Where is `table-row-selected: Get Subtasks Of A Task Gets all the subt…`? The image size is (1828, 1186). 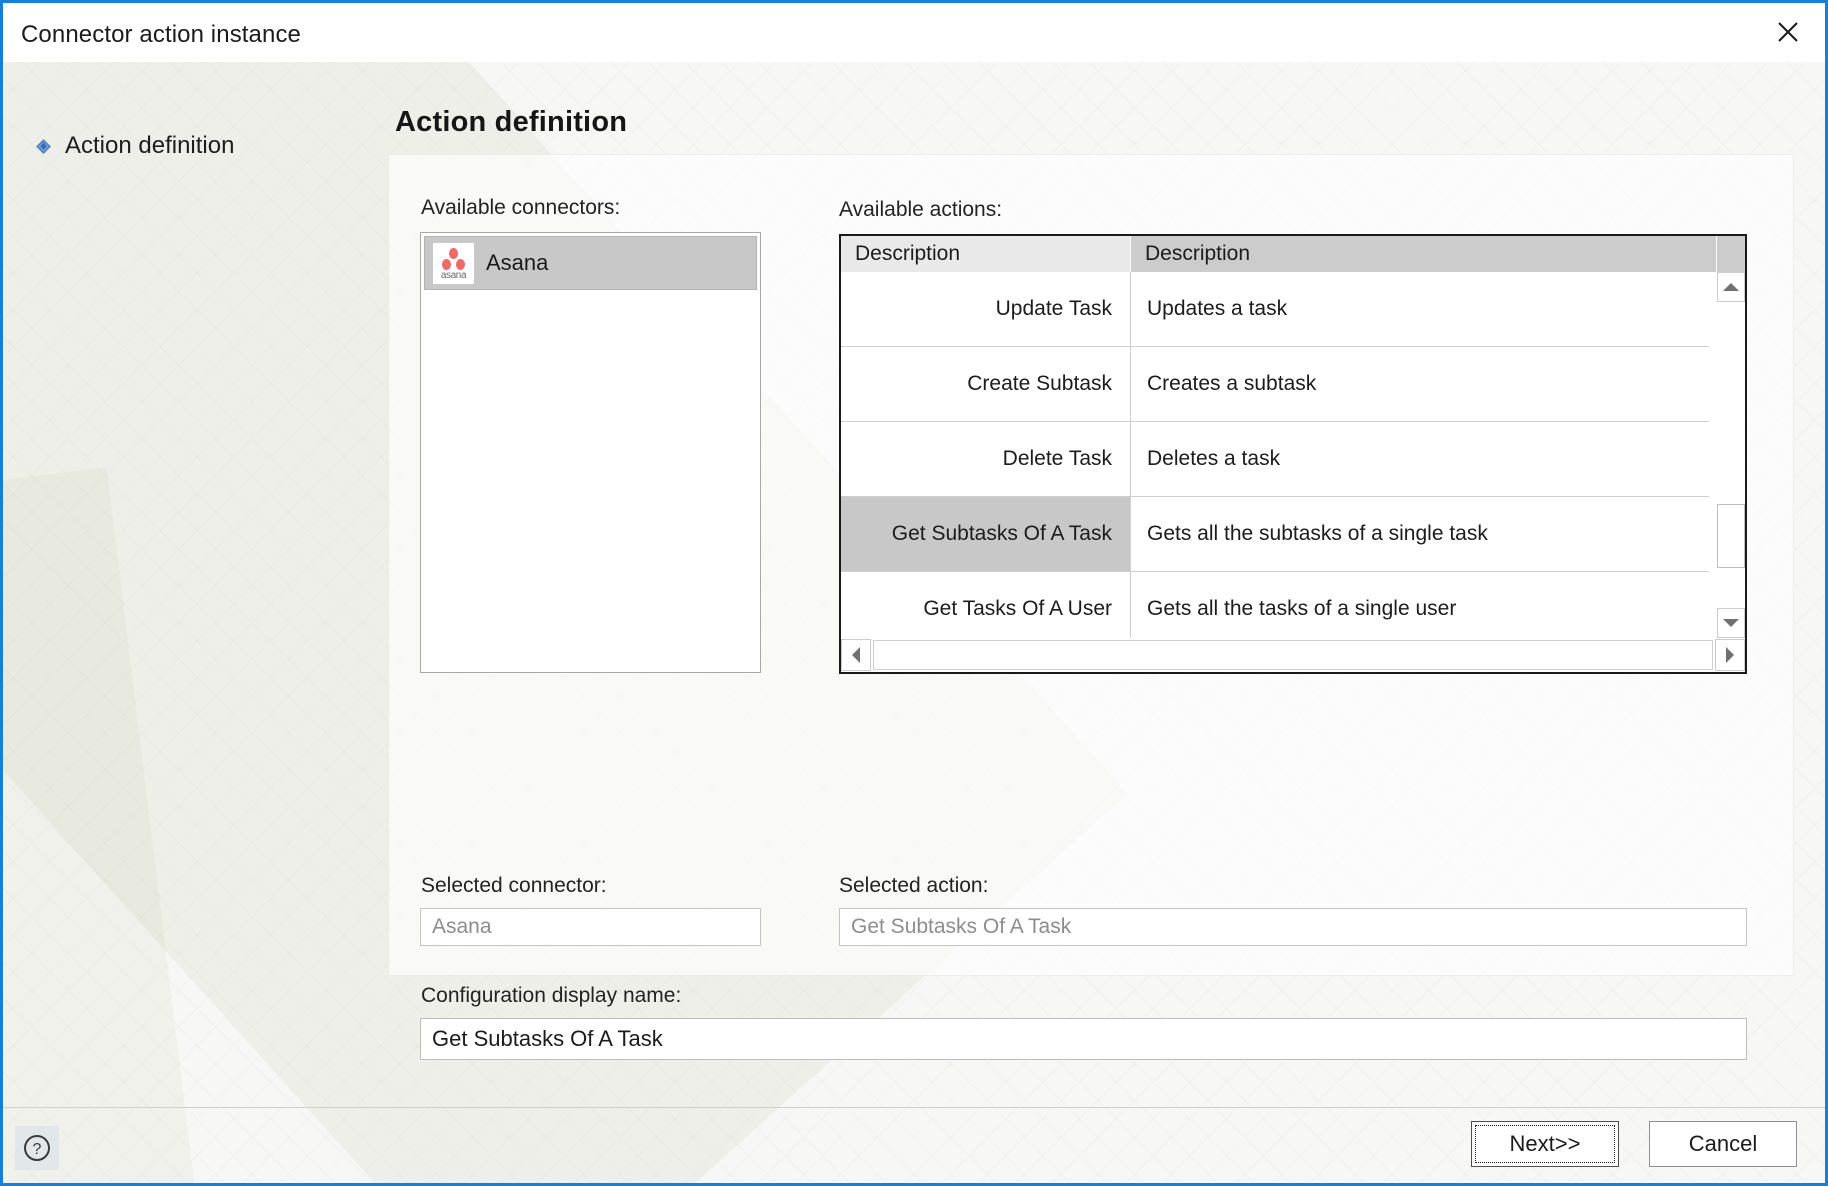
table-row-selected: Get Subtasks Of A Task Gets all the subt… is located at coordinates (1279, 534).